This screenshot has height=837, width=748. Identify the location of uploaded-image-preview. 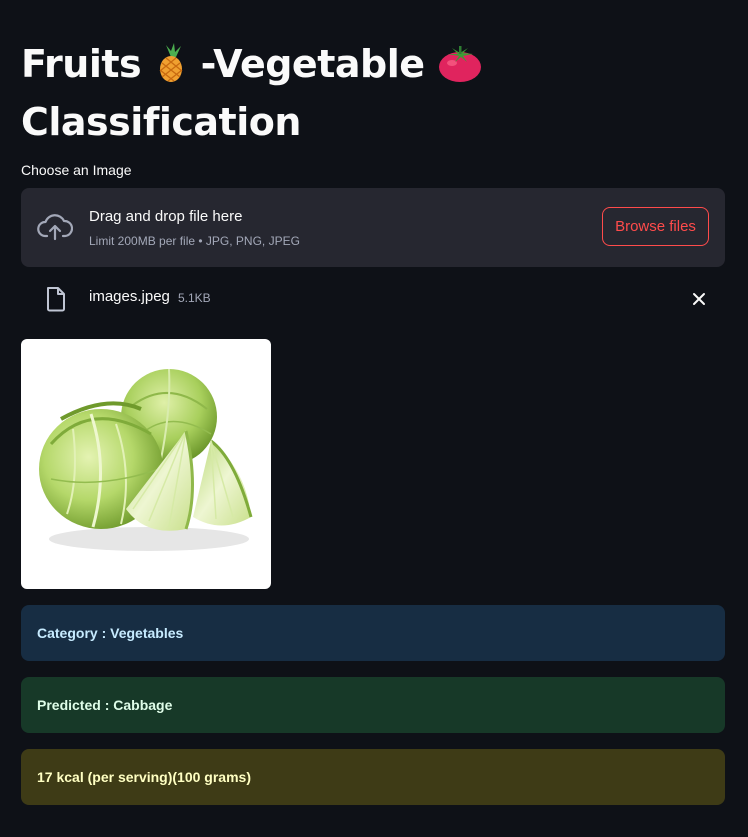
(146, 464).